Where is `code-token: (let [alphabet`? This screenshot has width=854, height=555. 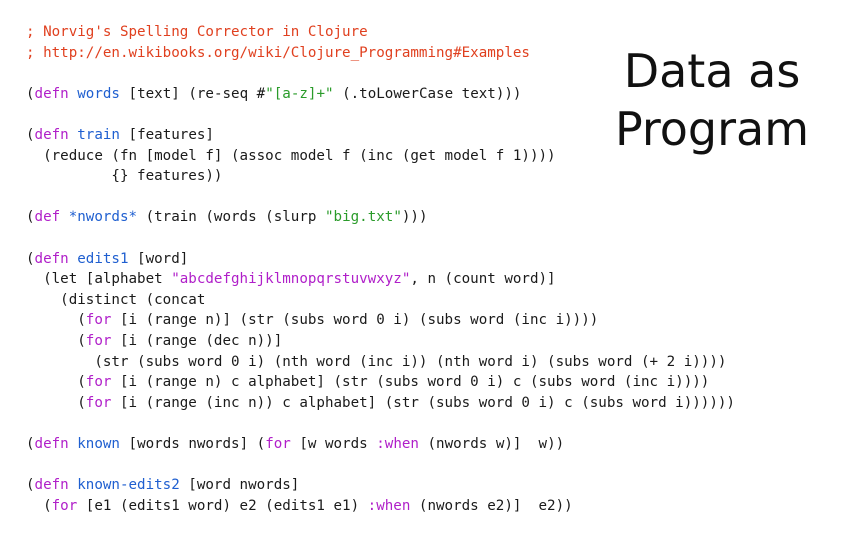
code-token: (let [alphabet is located at coordinates (99, 279).